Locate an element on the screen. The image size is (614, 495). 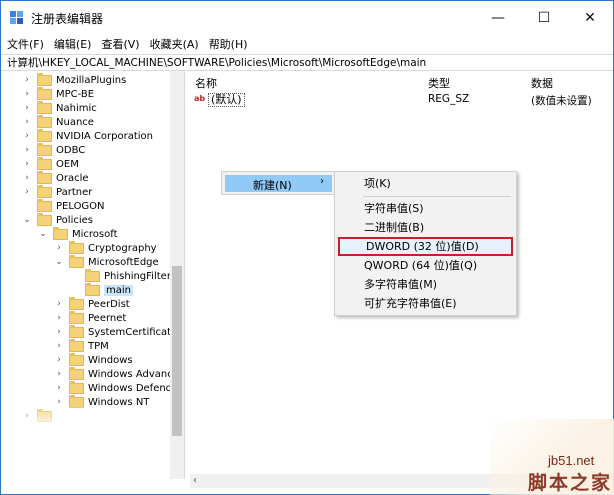
tree-item-label: Oracle is located at coordinates (72, 178).